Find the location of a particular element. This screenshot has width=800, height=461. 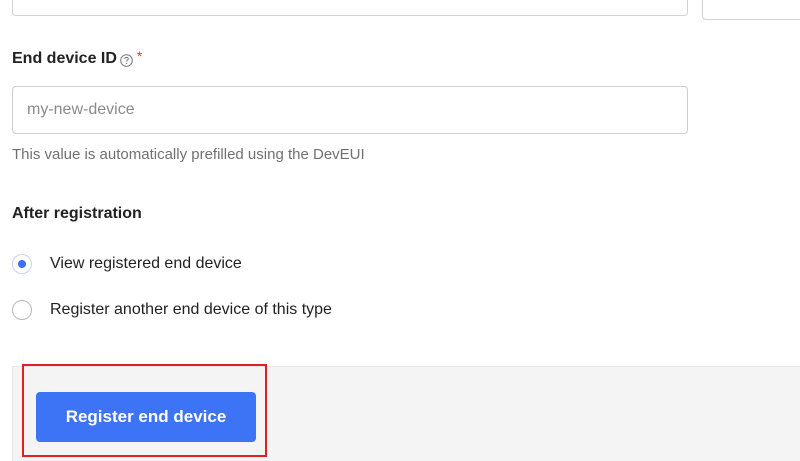

radio-label: View registered end device is located at coordinates (146, 263).